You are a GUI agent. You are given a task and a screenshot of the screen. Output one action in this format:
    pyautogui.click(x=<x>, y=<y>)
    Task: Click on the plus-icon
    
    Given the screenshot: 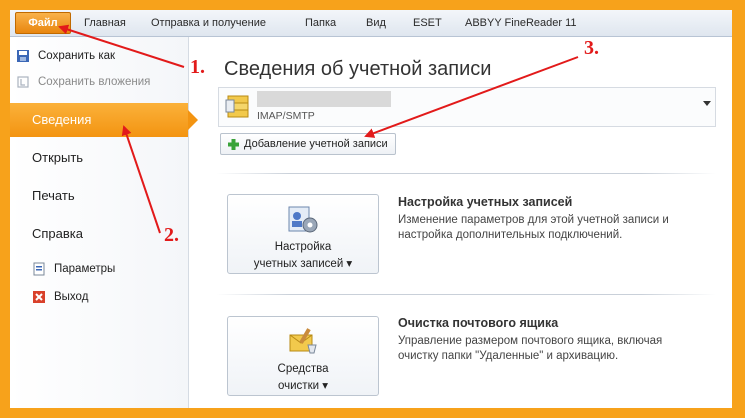 What is the action you would take?
    pyautogui.click(x=233, y=144)
    